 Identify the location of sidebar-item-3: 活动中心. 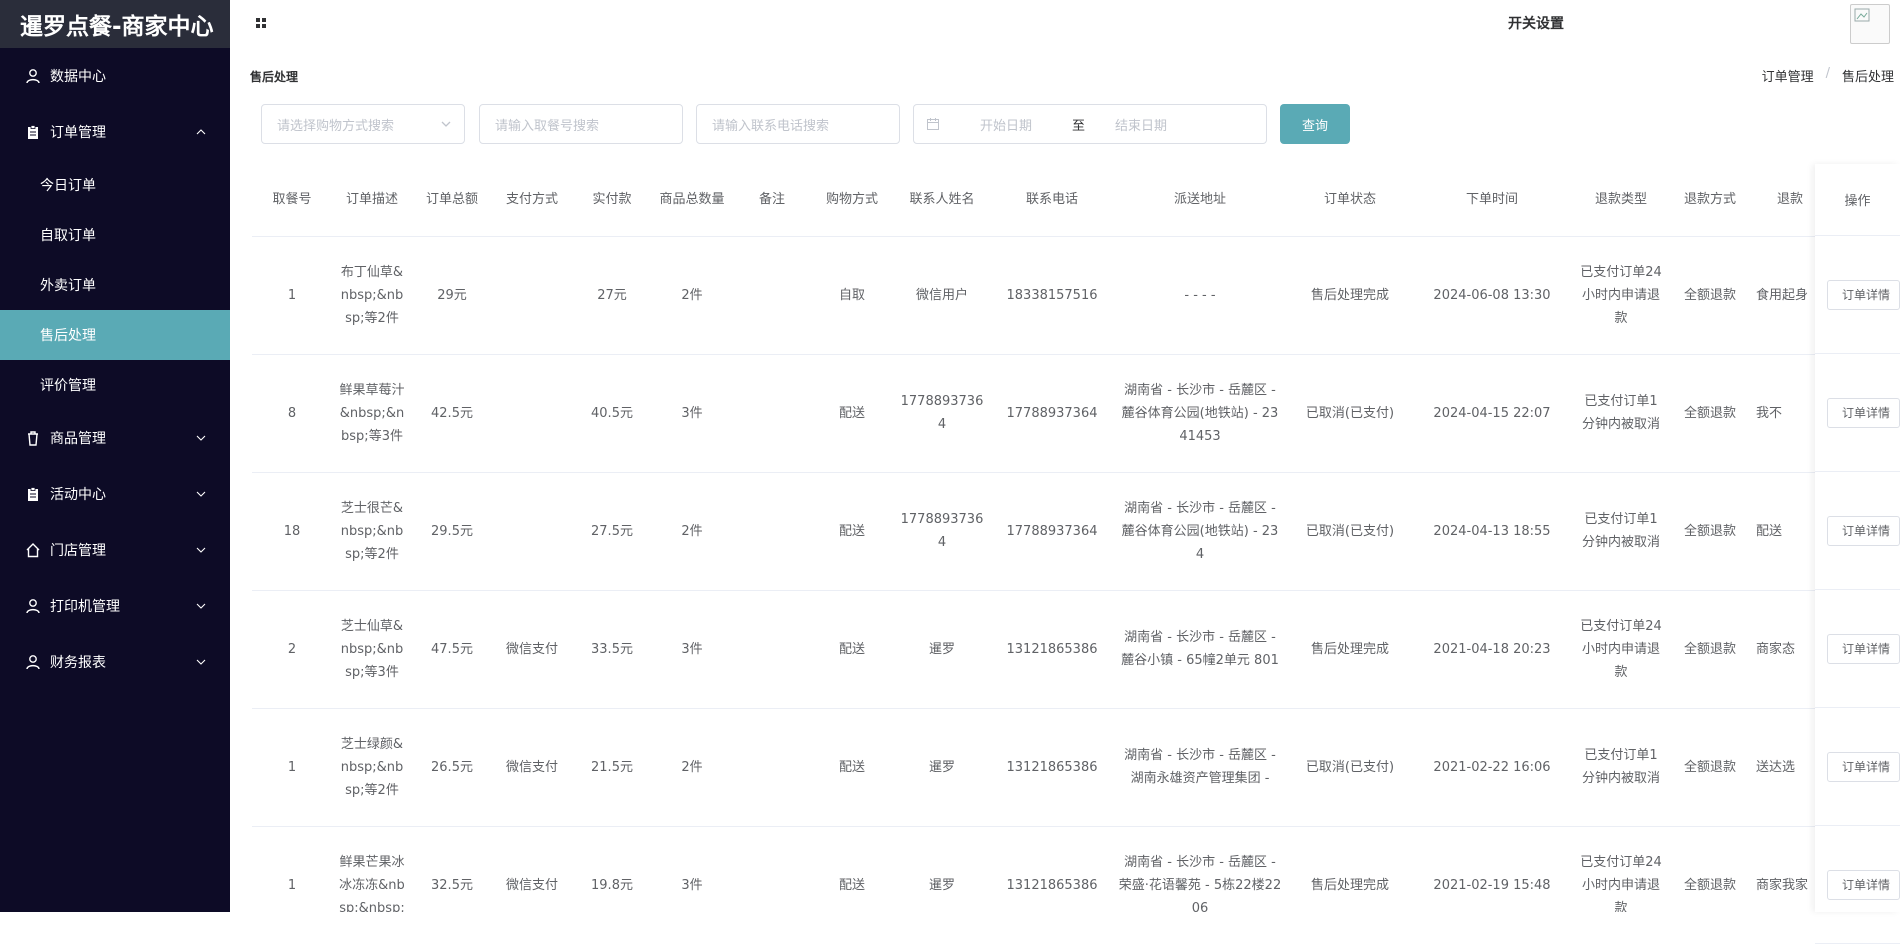
(115, 494).